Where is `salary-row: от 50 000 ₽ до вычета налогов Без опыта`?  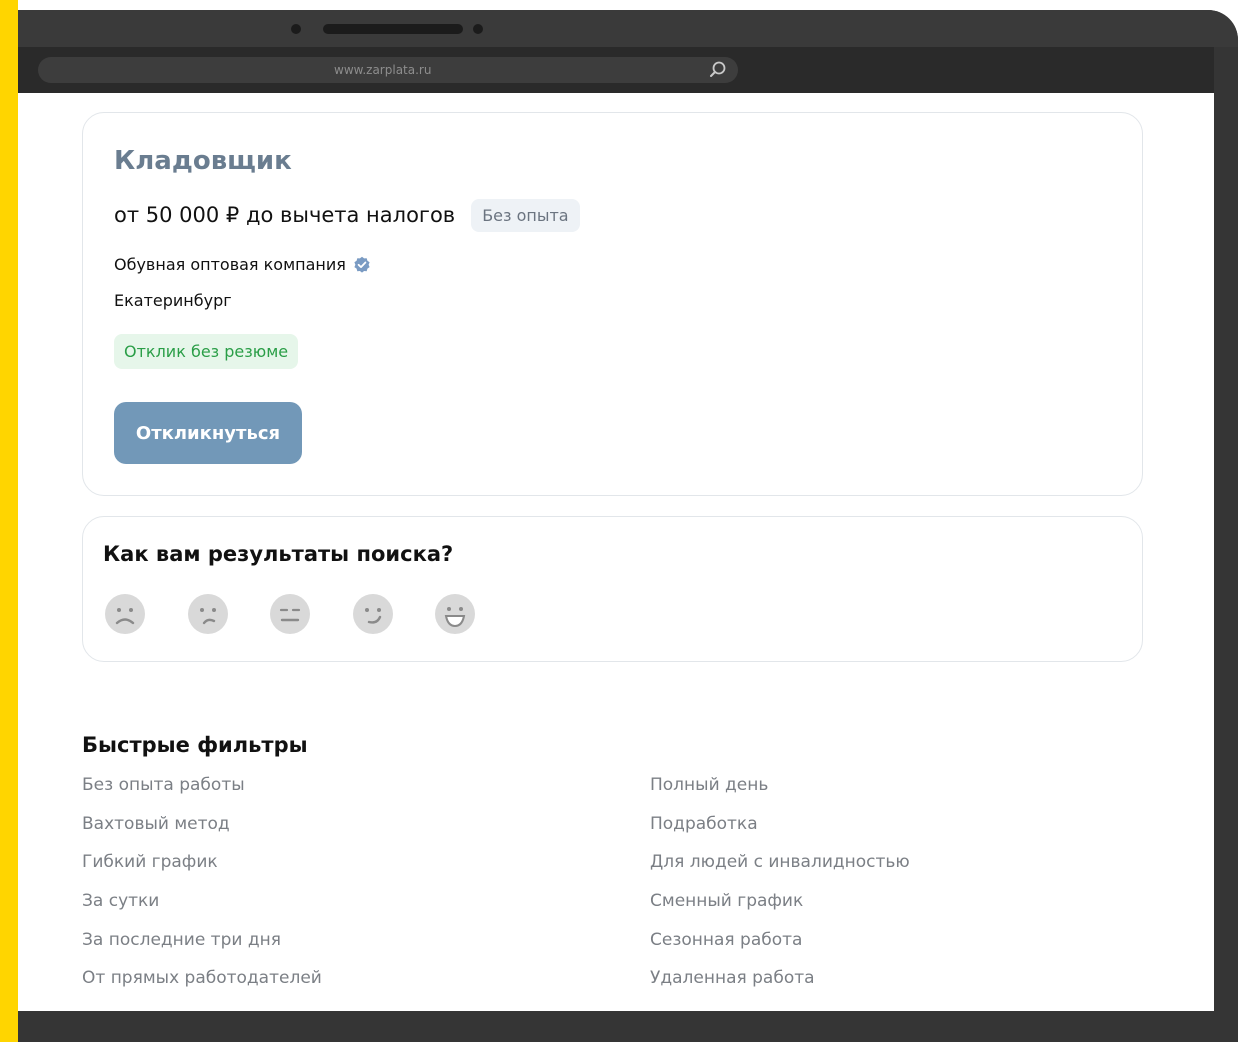 salary-row: от 50 000 ₽ до вычета налогов Без опыта is located at coordinates (347, 215).